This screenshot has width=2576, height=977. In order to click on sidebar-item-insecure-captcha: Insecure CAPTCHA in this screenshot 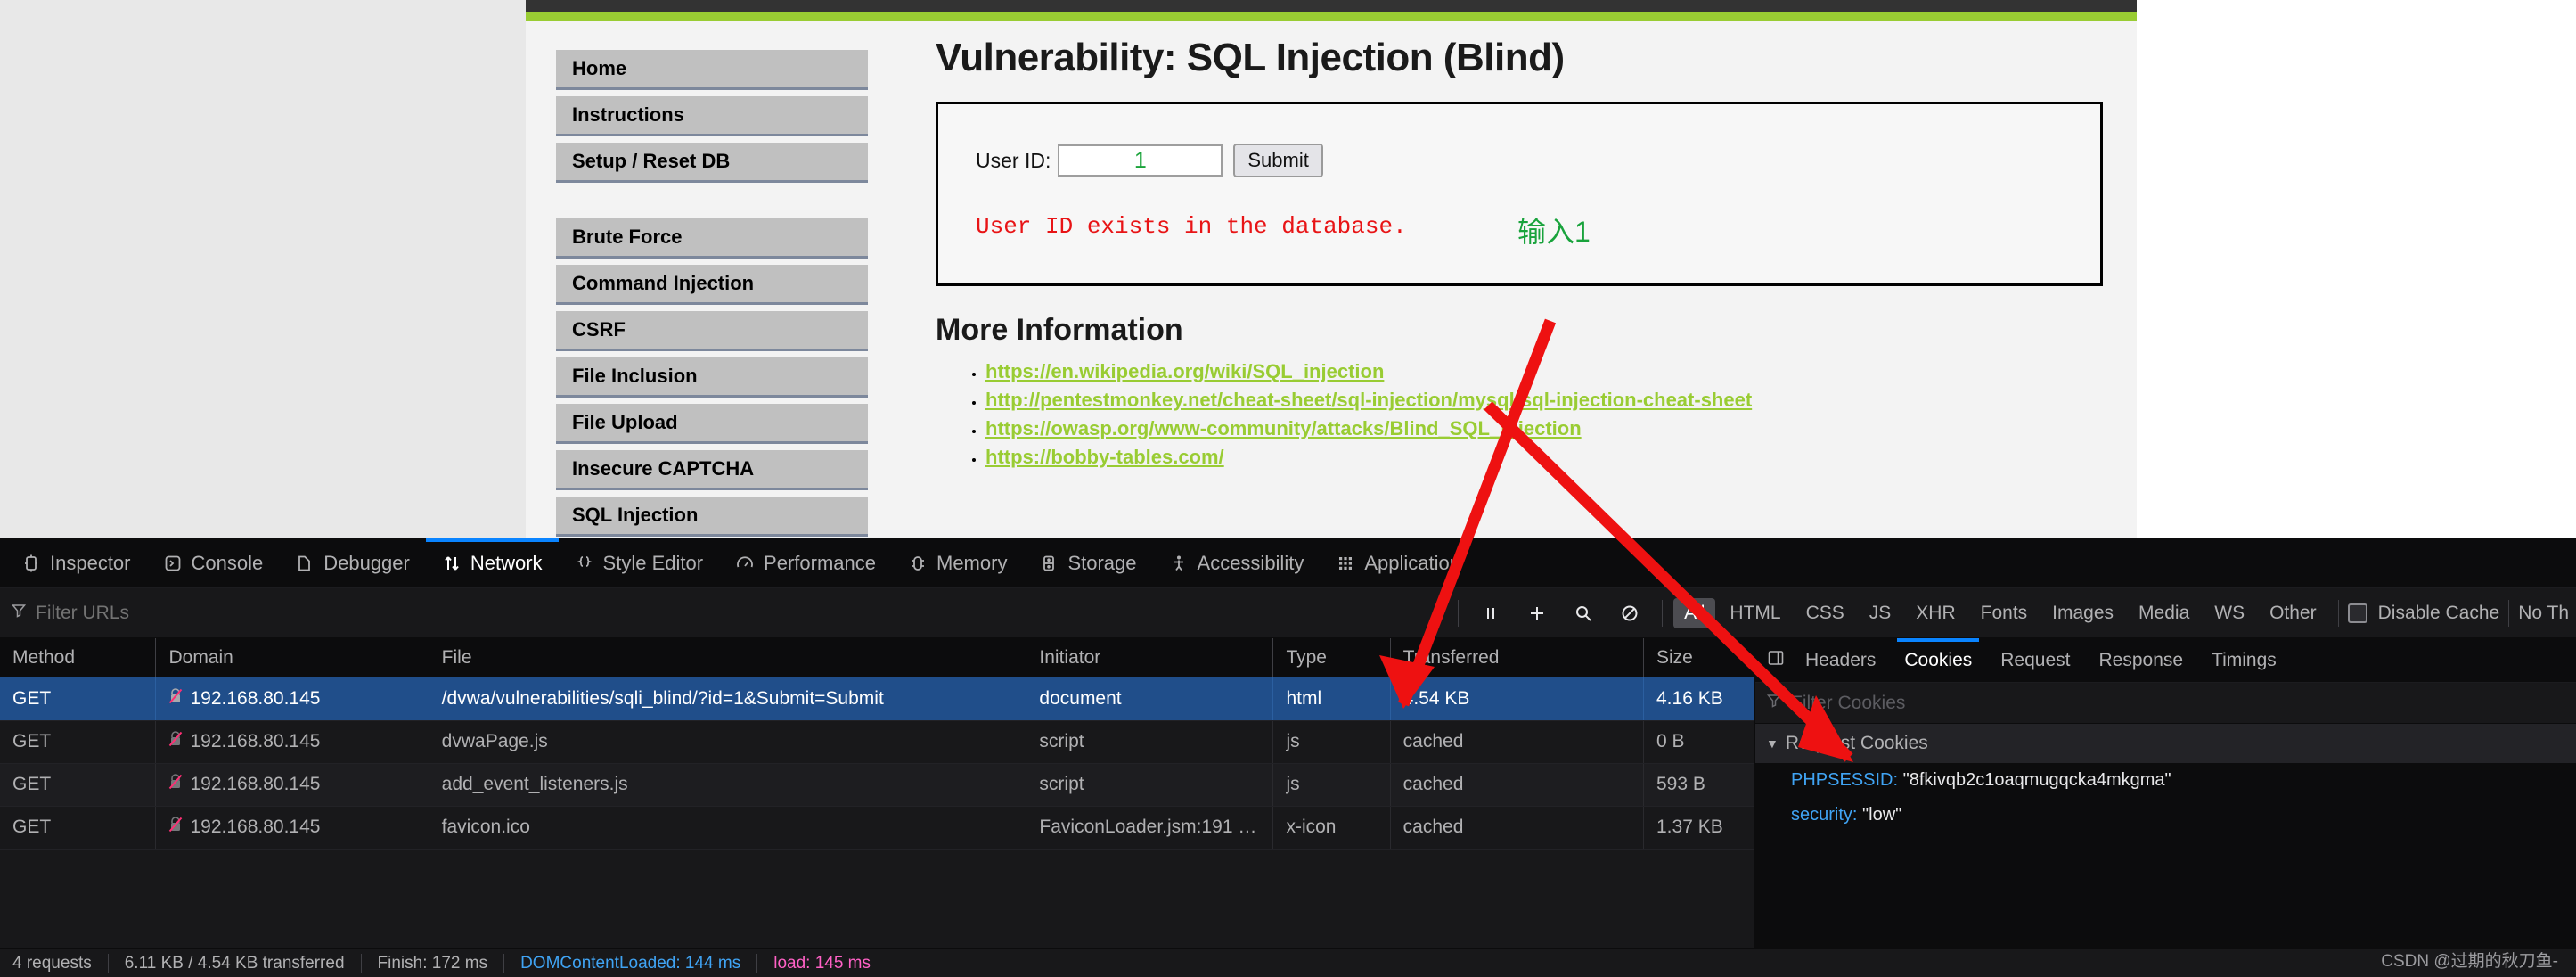, I will do `click(712, 470)`.